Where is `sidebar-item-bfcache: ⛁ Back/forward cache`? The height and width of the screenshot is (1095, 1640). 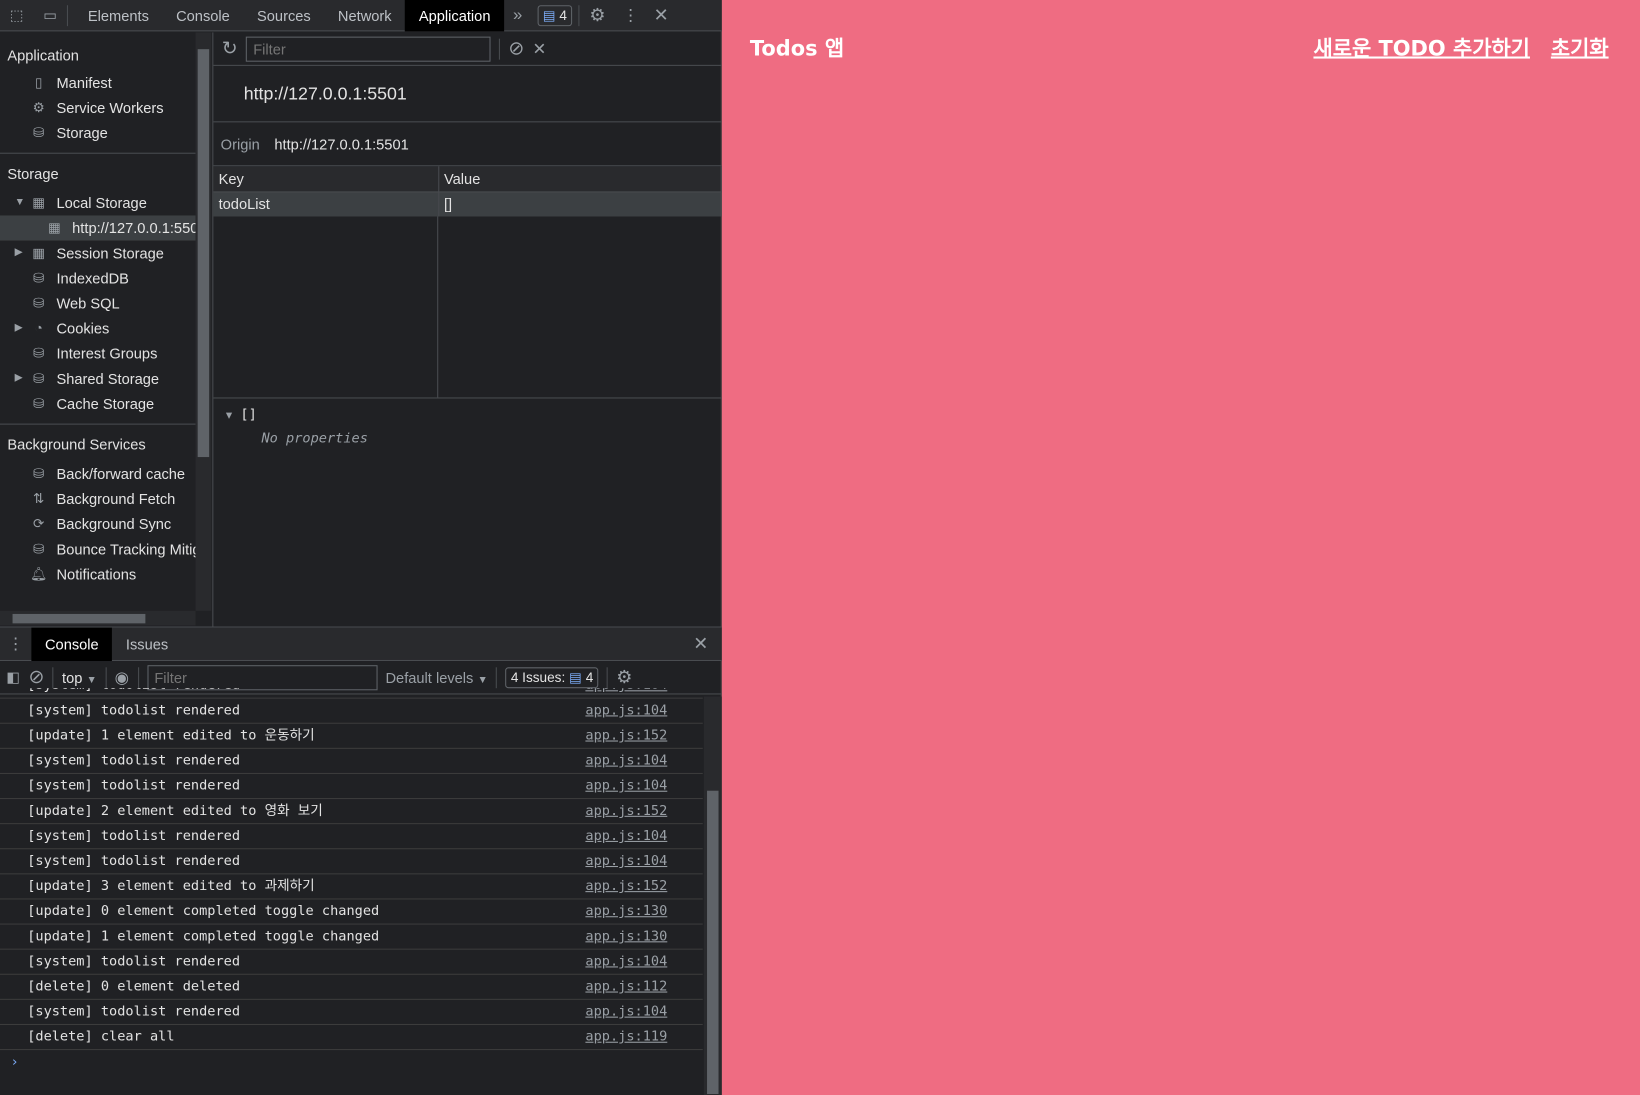
sidebar-item-bfcache: ⛁ Back/forward cache is located at coordinates (98, 473).